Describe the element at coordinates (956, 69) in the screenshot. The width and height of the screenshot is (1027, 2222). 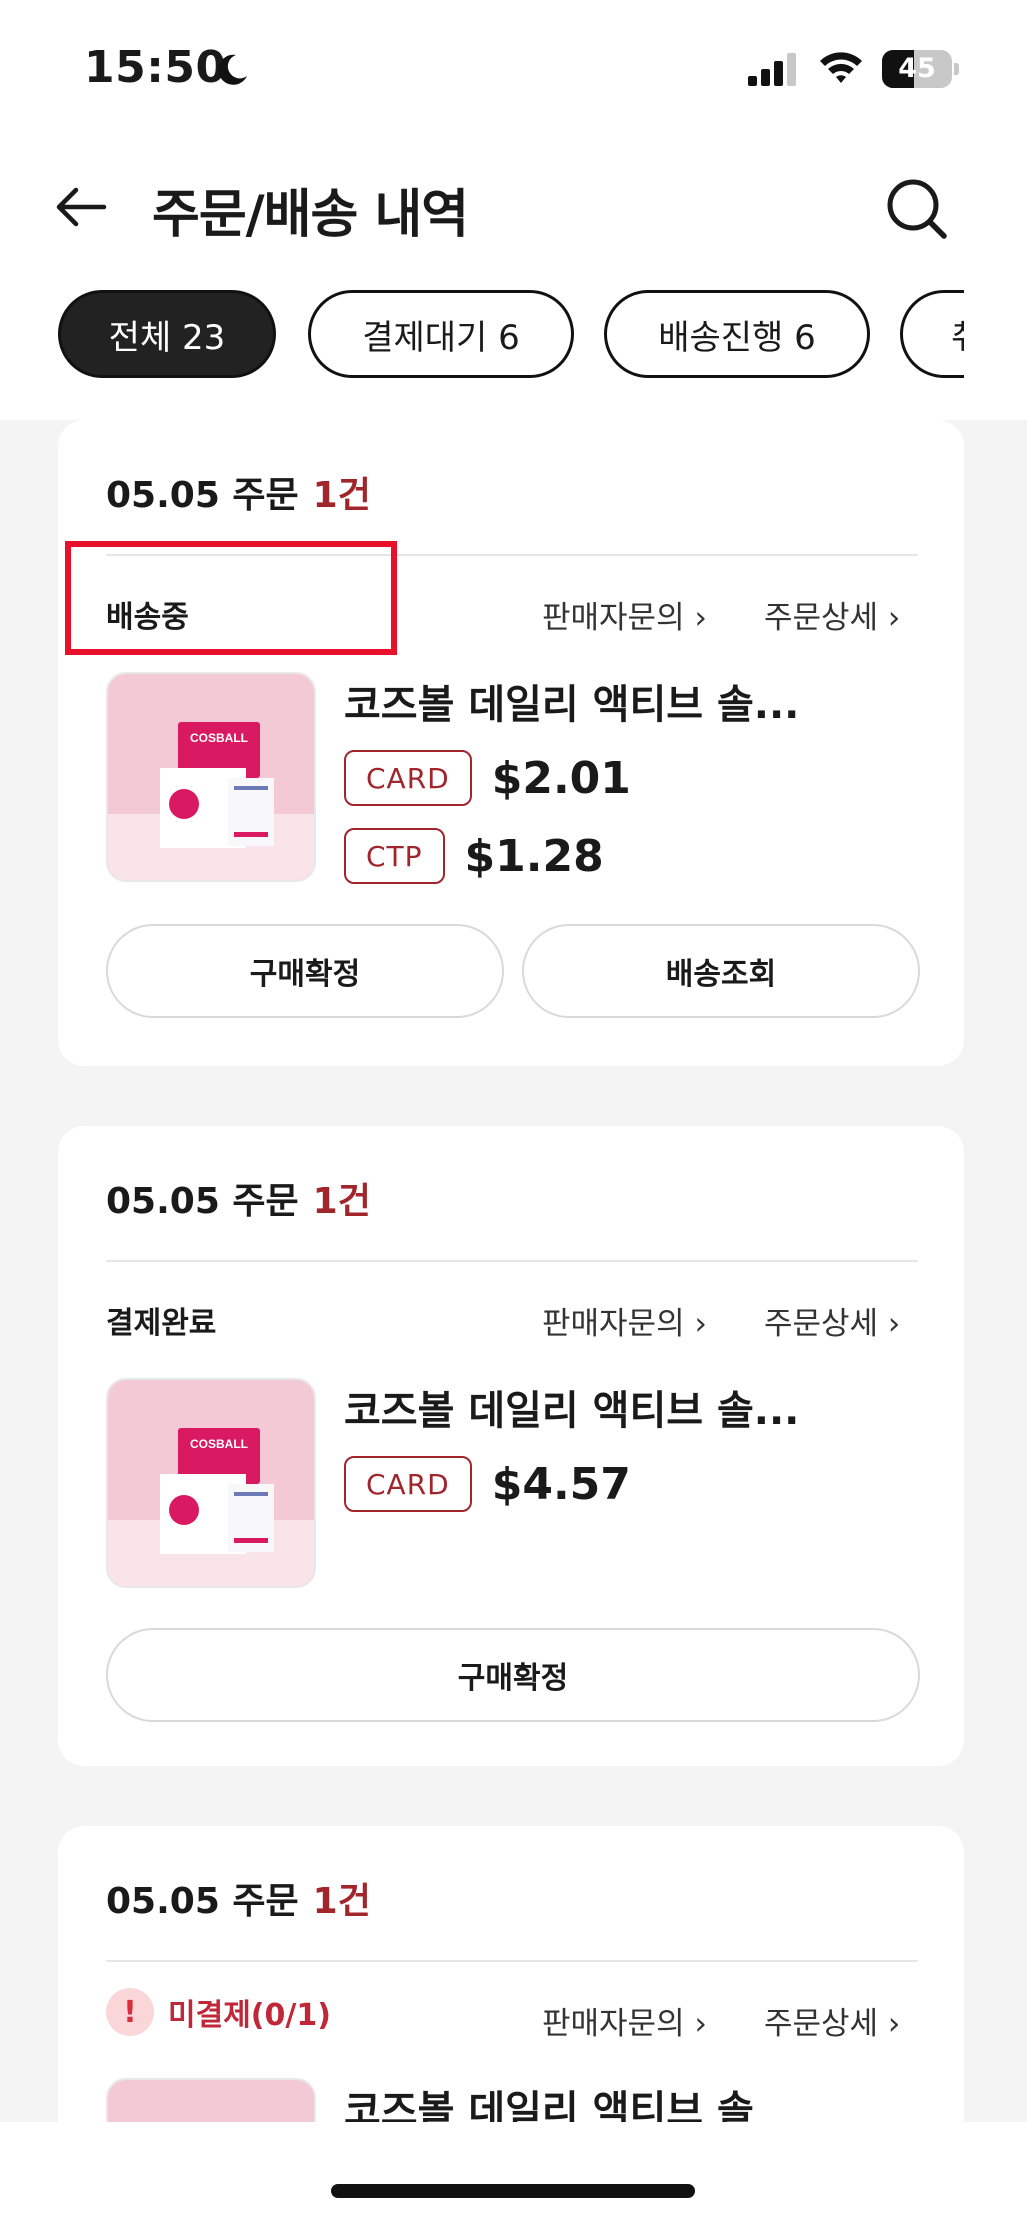
I see `battery-nub` at that location.